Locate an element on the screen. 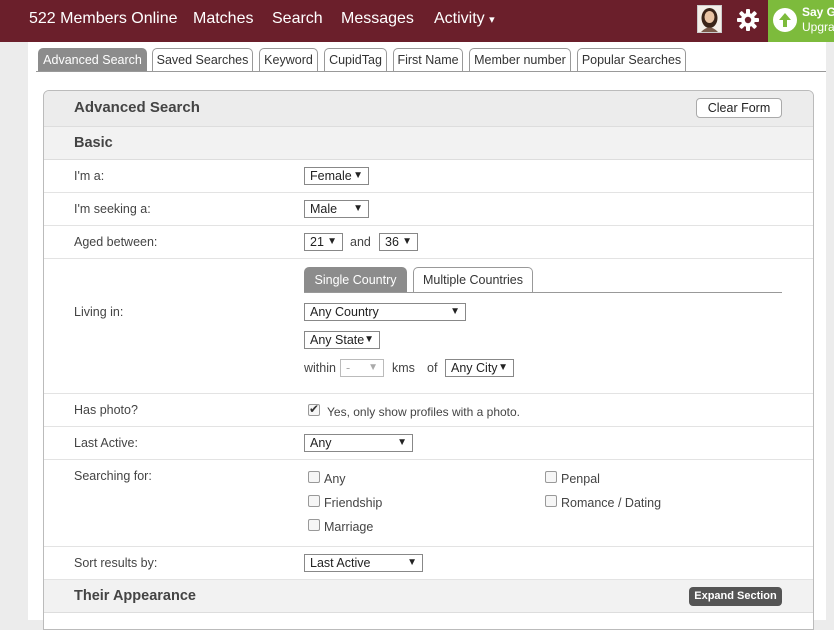  im-a-value: Female is located at coordinates (331, 176).